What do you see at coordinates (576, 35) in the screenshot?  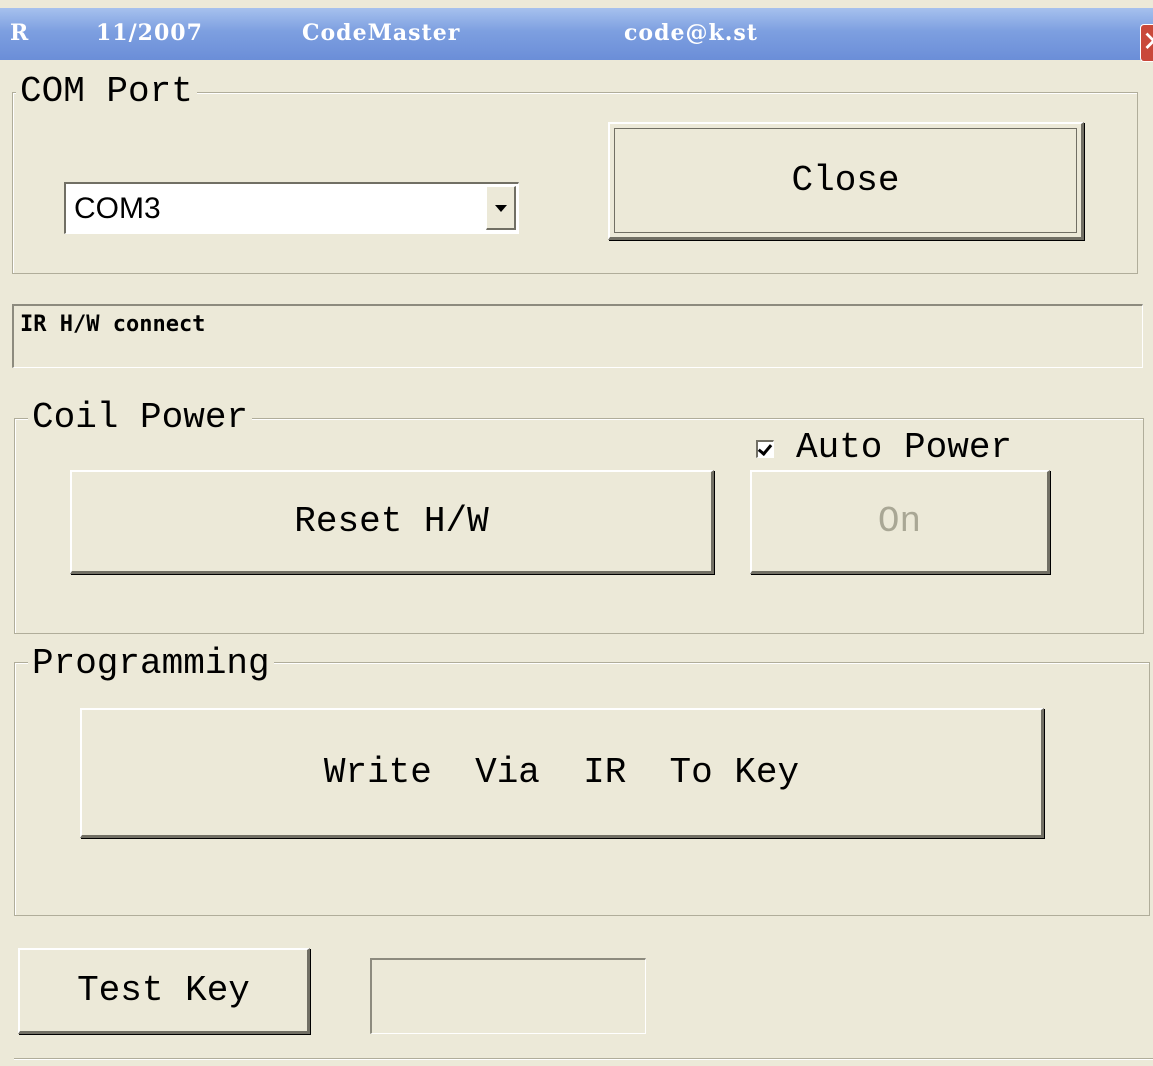 I see `title-bar: R 11/2007 CodeMaster code@k.st ✕` at bounding box center [576, 35].